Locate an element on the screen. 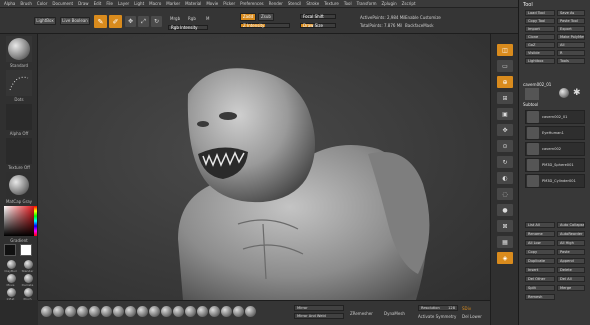 The height and width of the screenshot is (325, 590). current-tool-thumb is located at coordinates (532, 94).